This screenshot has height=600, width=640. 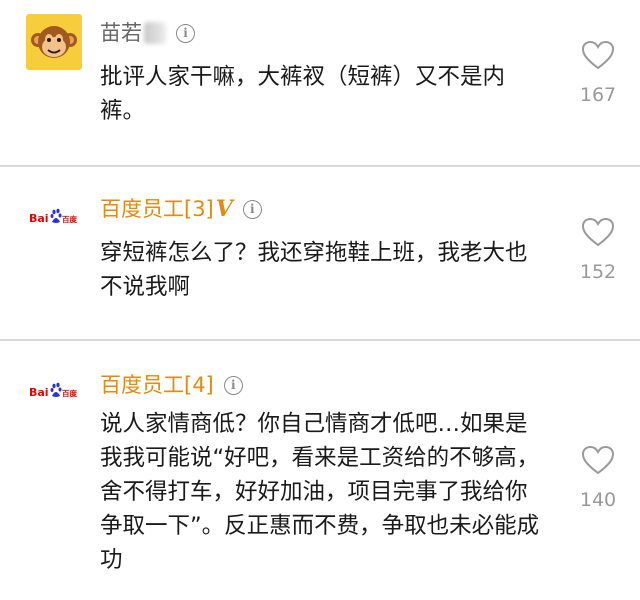 I want to click on username: 百度员工[4], so click(x=157, y=385).